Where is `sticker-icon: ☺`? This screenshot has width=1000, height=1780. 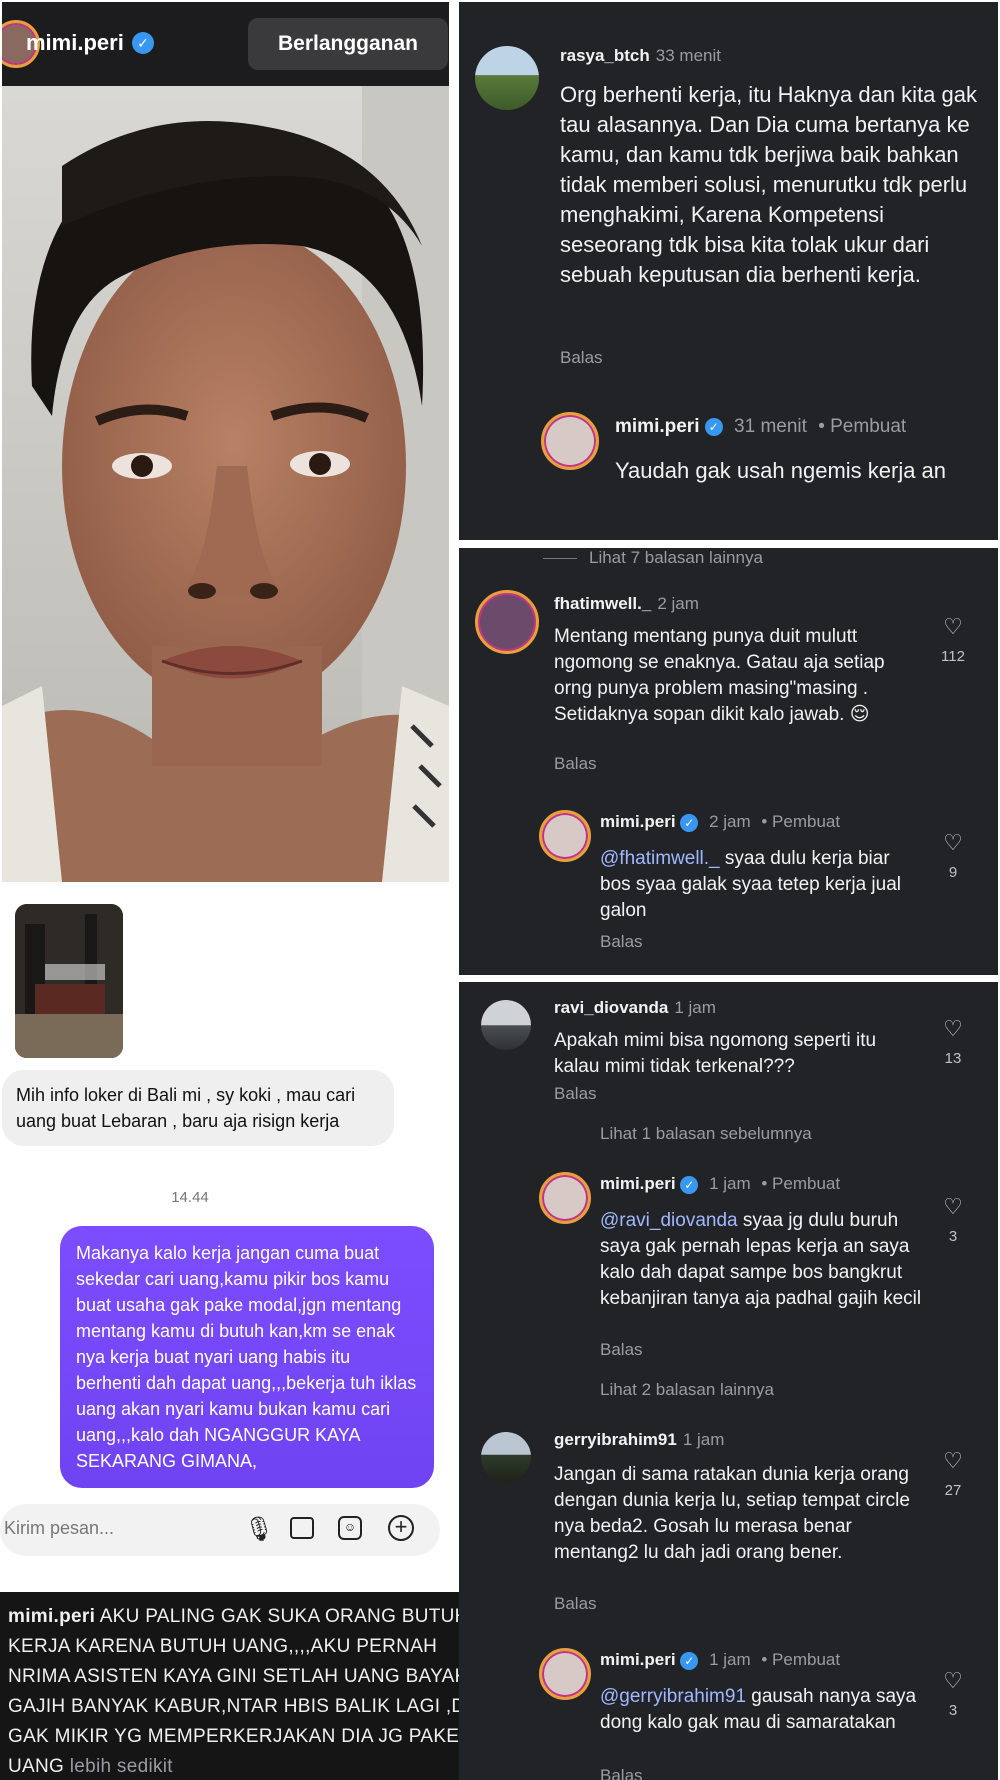
sticker-icon: ☺ is located at coordinates (350, 1528).